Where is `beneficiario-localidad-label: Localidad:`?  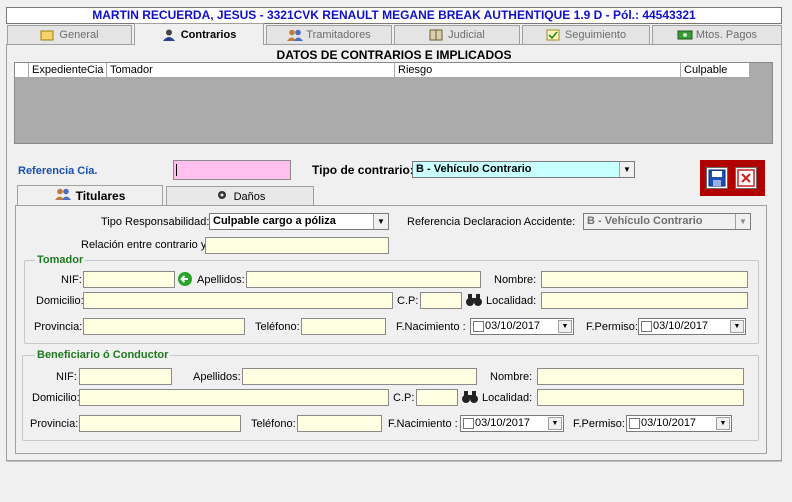
beneficiario-localidad-label: Localidad: is located at coordinates (507, 398).